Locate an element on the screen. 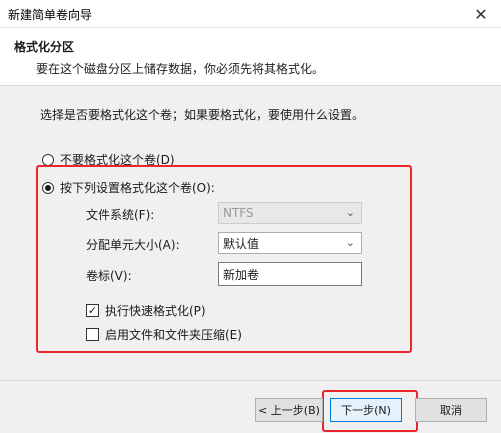 The height and width of the screenshot is (433, 501). page-subtitle: 要在这个磁盘分区上储存数据，你必须先将其格式化。 is located at coordinates (180, 69).